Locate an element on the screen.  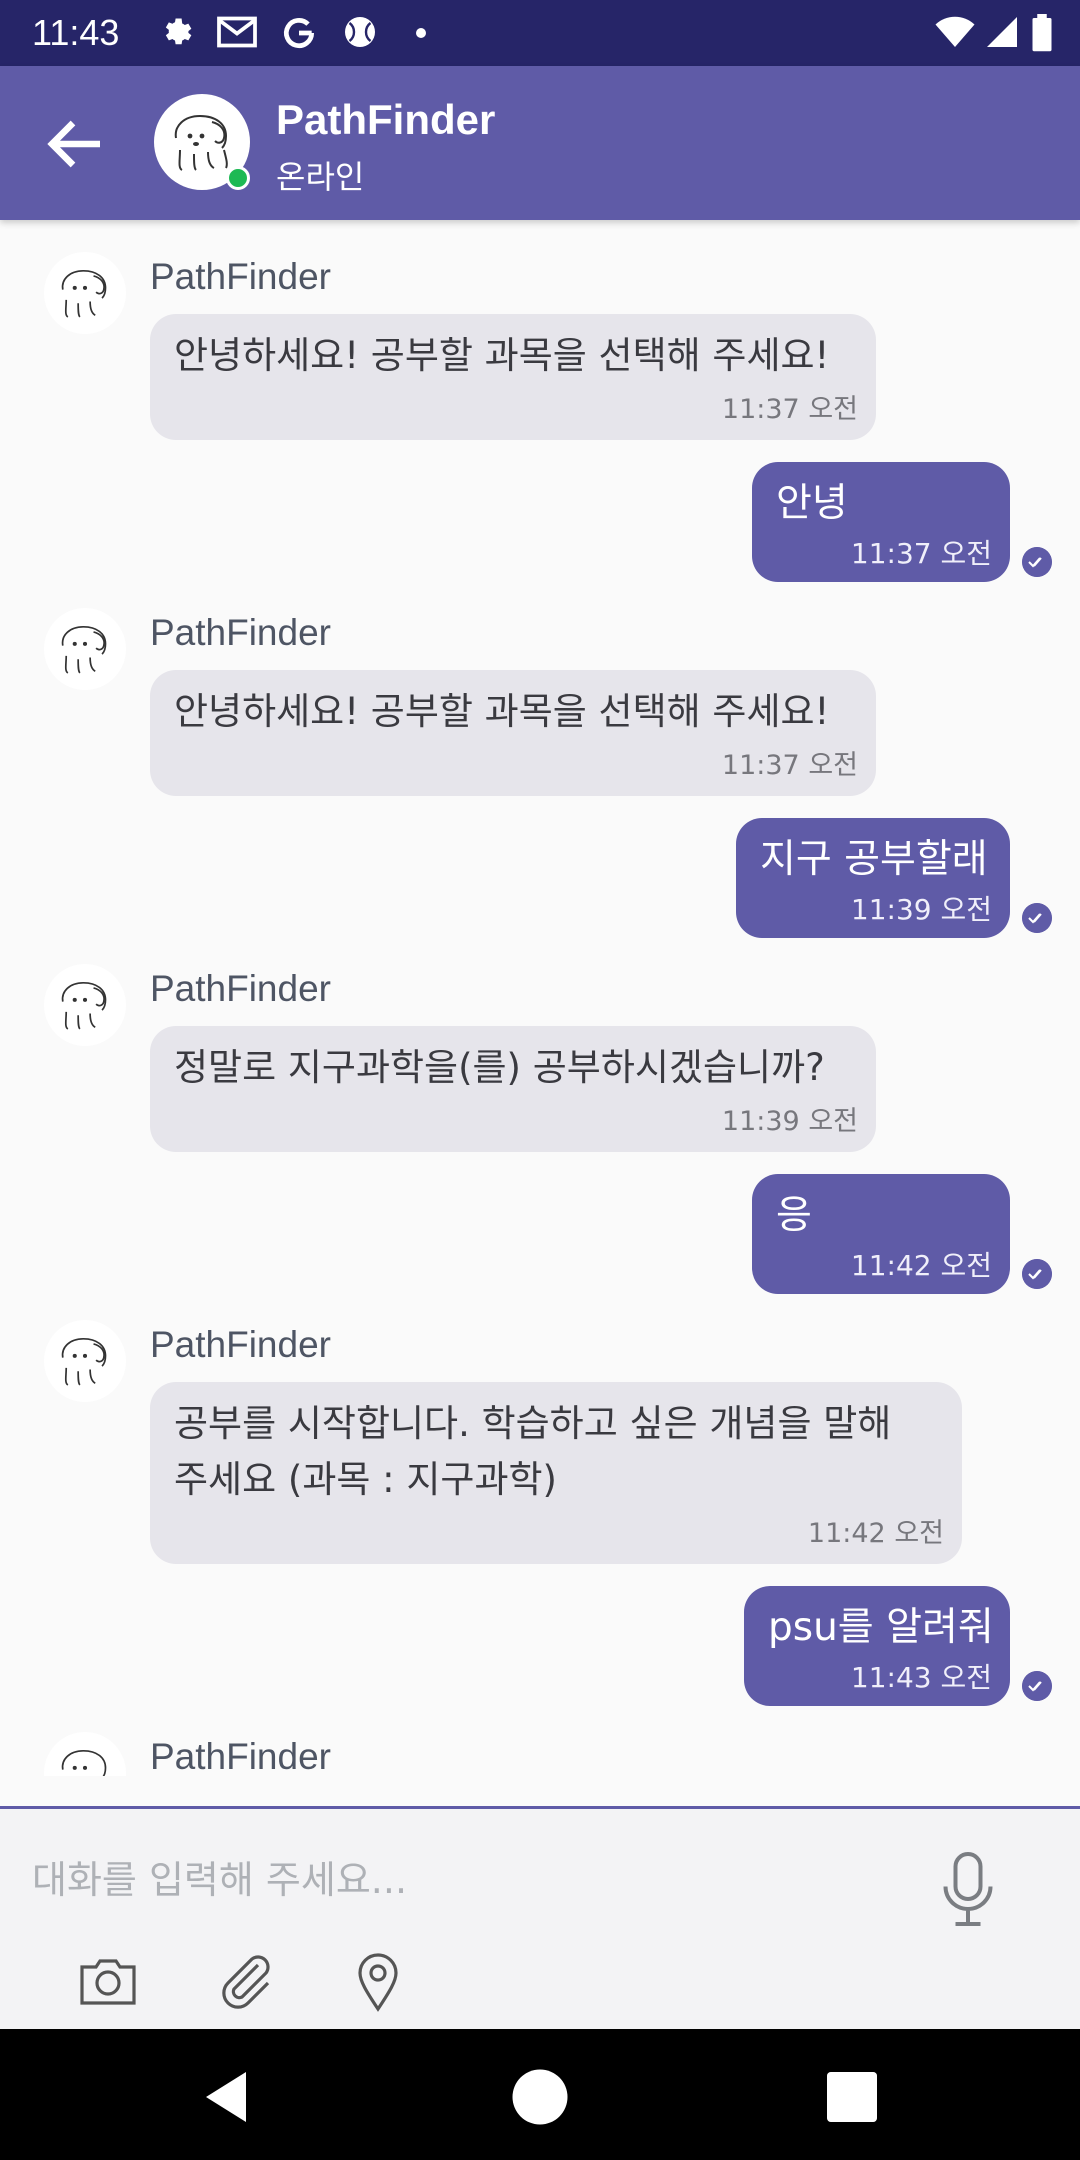
gmail-icon is located at coordinates (237, 32).